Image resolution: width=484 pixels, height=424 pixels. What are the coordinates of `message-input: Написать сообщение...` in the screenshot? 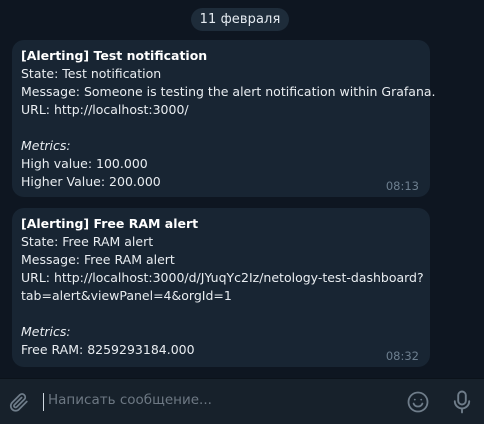 It's located at (130, 400).